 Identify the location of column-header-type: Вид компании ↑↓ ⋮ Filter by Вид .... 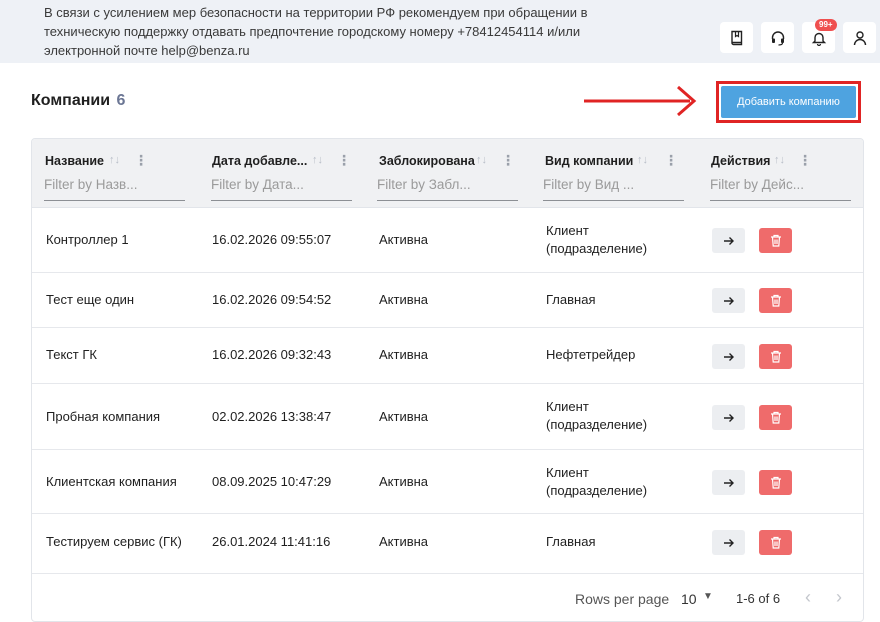
(616, 173).